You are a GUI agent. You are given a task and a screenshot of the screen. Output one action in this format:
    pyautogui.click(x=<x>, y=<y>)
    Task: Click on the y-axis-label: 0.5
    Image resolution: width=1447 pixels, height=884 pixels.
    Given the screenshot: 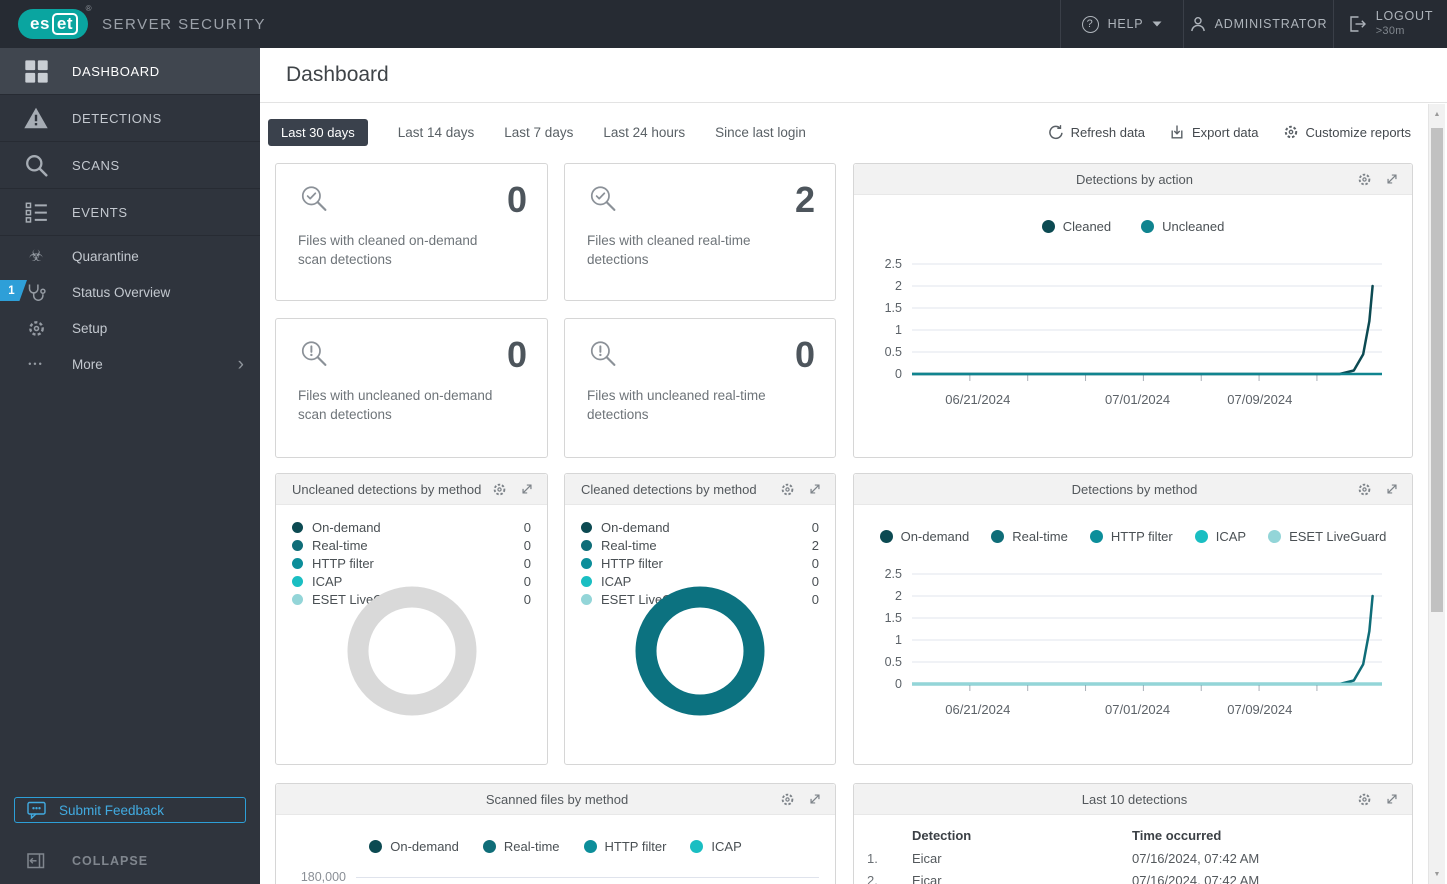 What is the action you would take?
    pyautogui.click(x=893, y=352)
    